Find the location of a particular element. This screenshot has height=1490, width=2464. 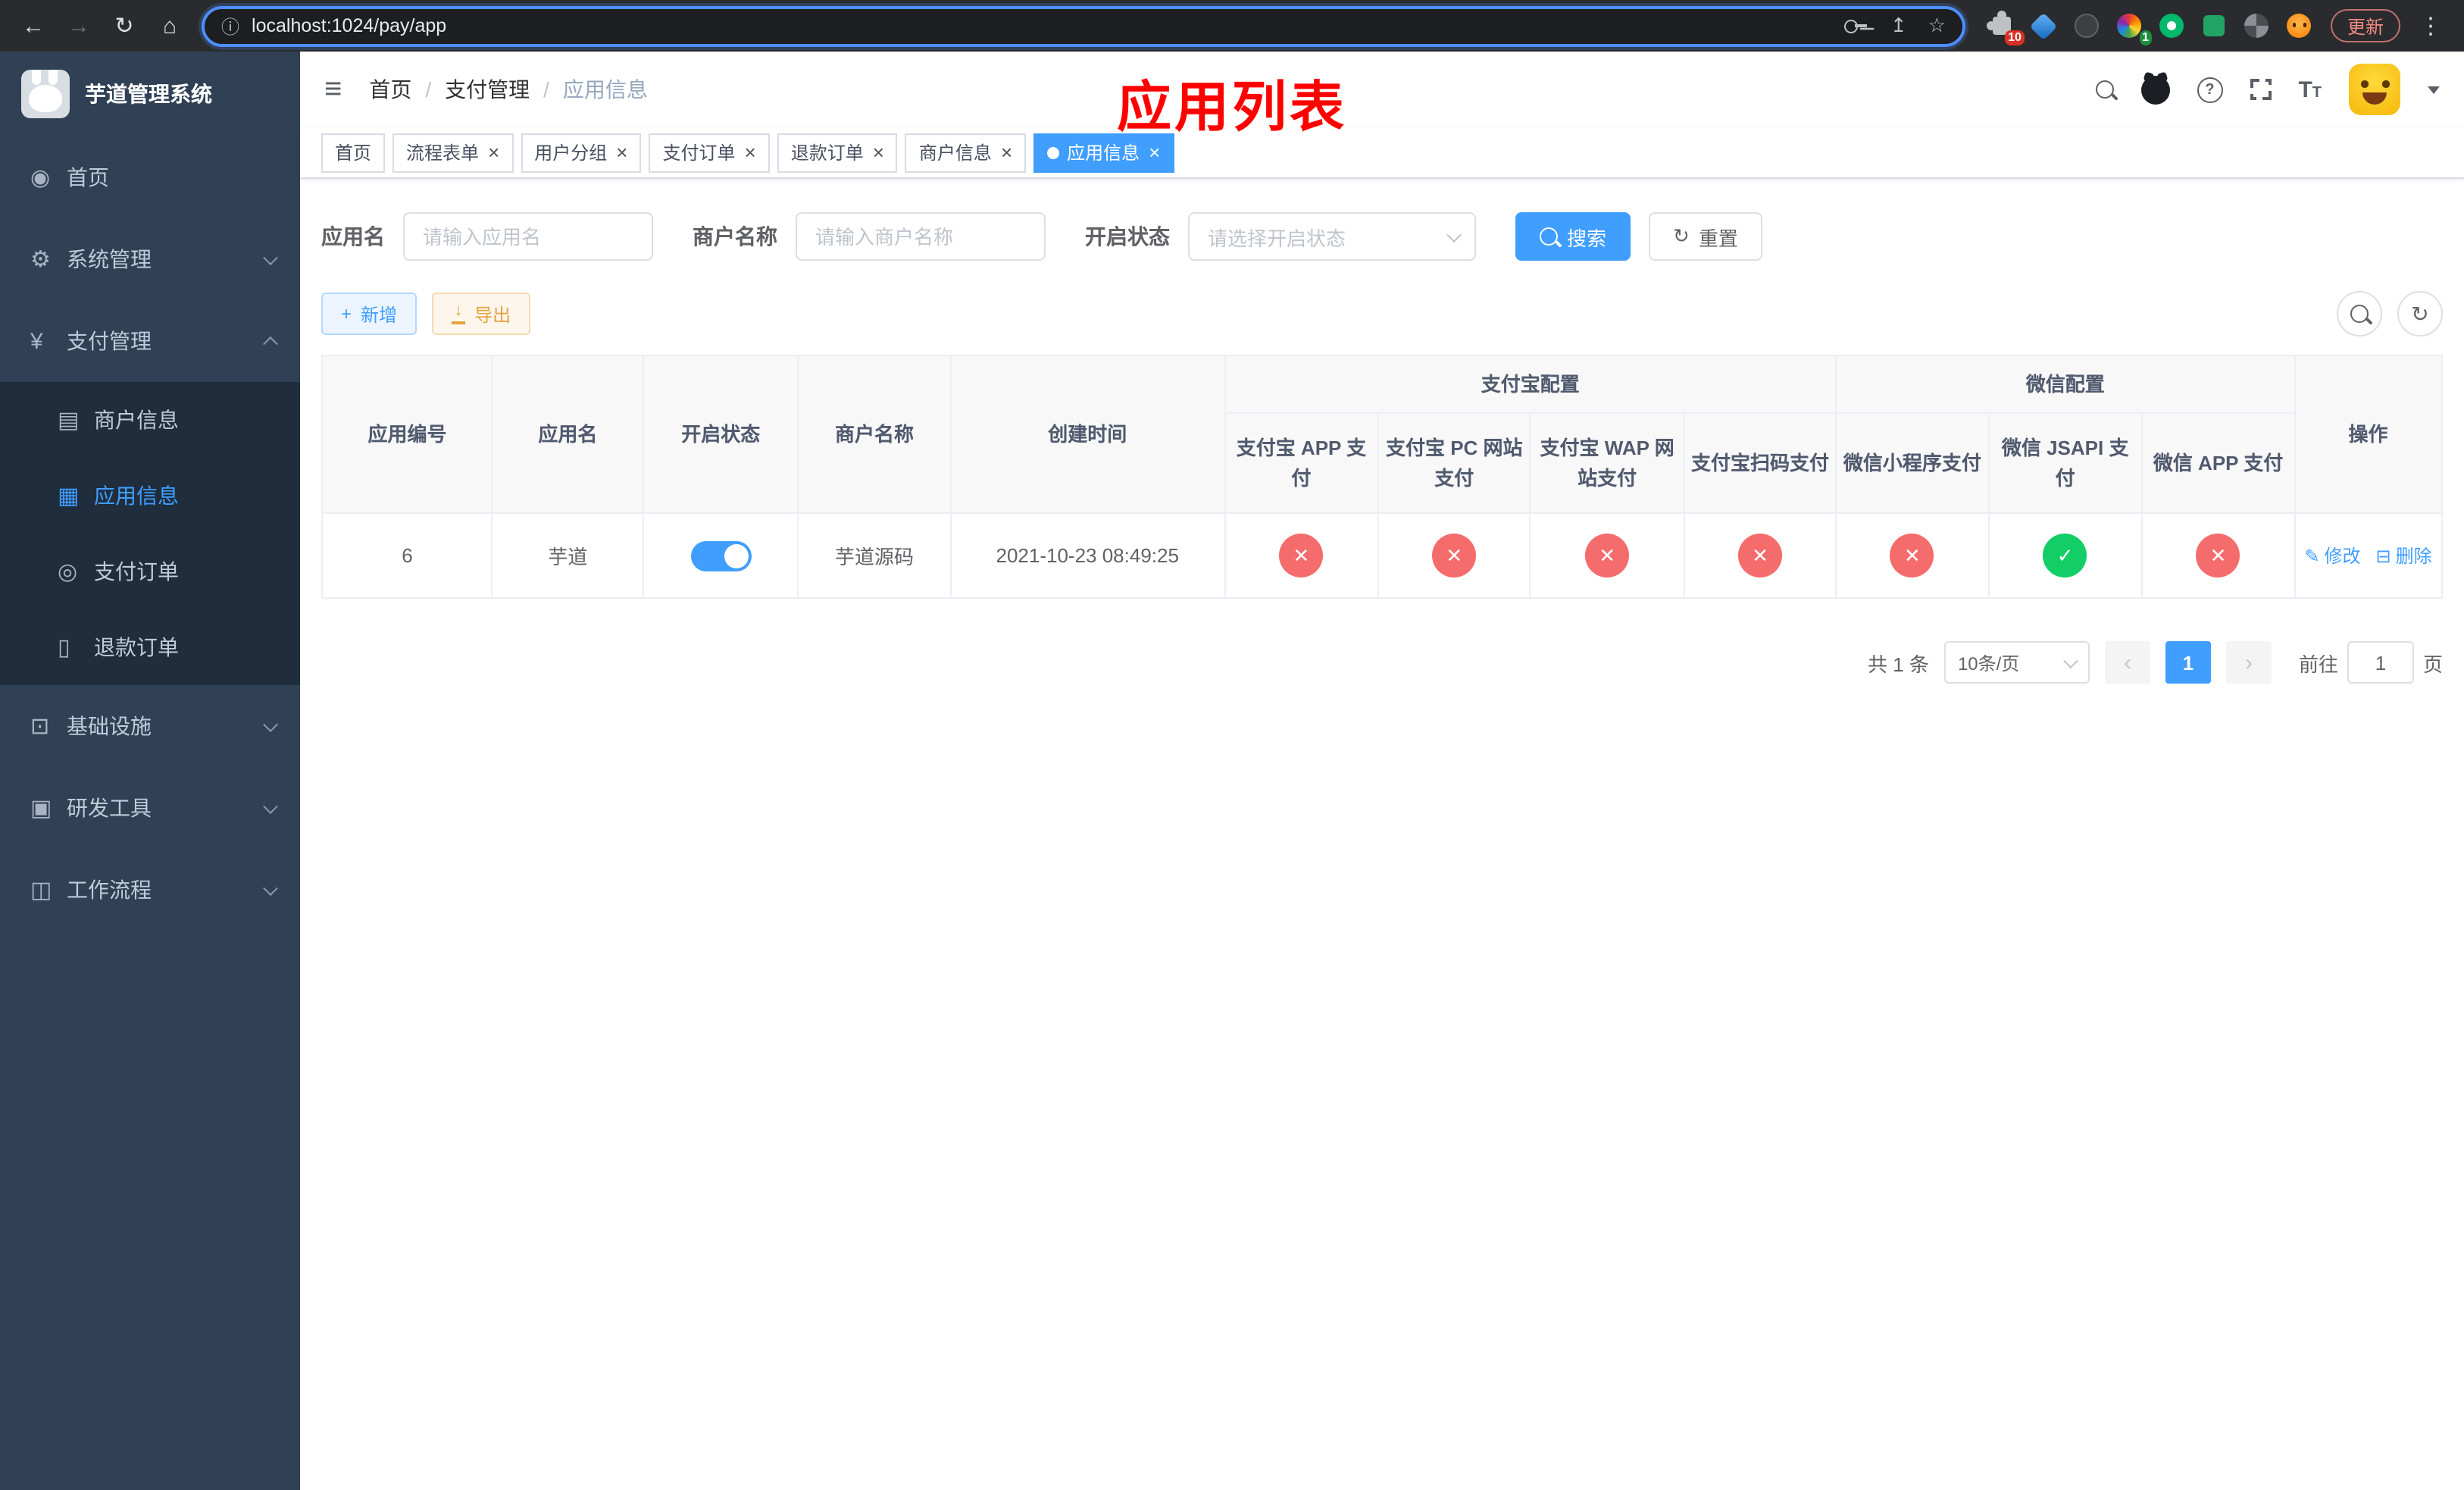

sidebar-item-label: 基础设施 is located at coordinates (109, 726).